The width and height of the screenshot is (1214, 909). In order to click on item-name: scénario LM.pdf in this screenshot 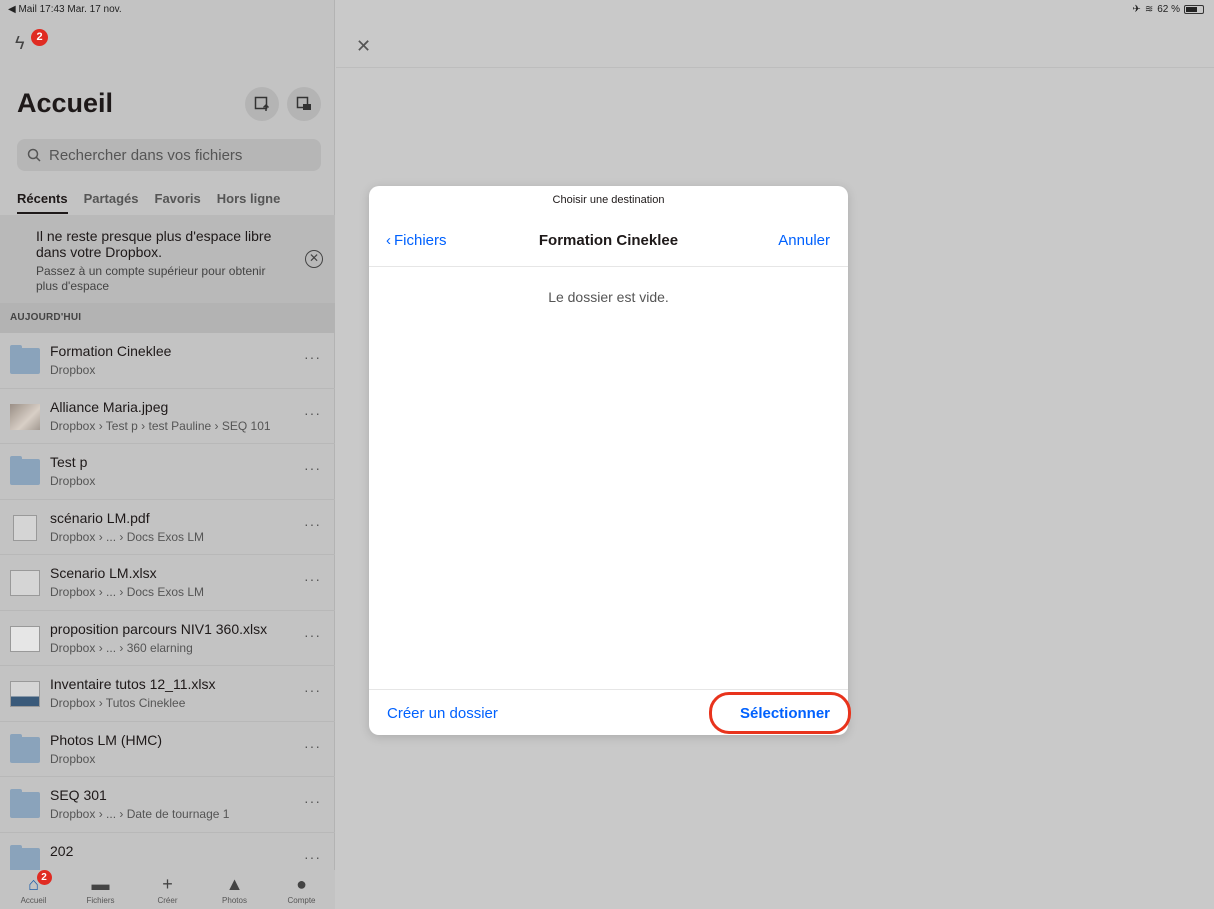, I will do `click(100, 517)`.